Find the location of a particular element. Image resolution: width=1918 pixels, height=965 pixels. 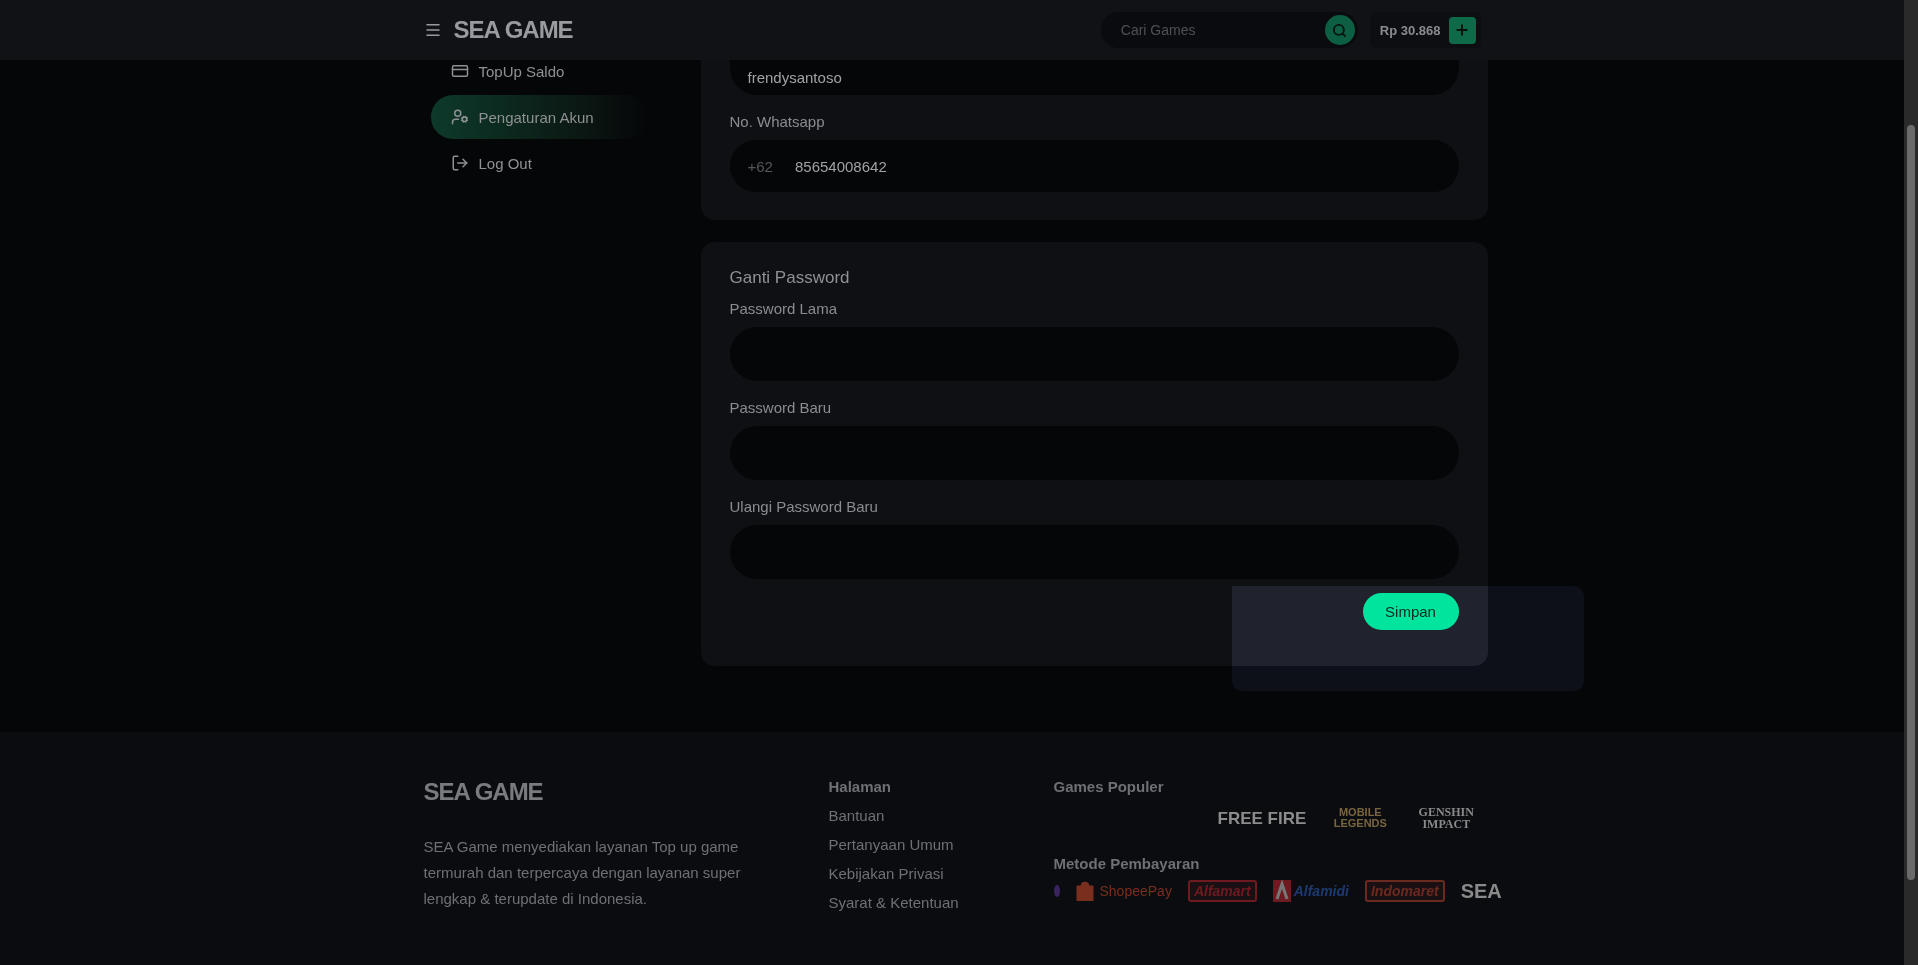

column-title: Games Populer is located at coordinates (1109, 786).